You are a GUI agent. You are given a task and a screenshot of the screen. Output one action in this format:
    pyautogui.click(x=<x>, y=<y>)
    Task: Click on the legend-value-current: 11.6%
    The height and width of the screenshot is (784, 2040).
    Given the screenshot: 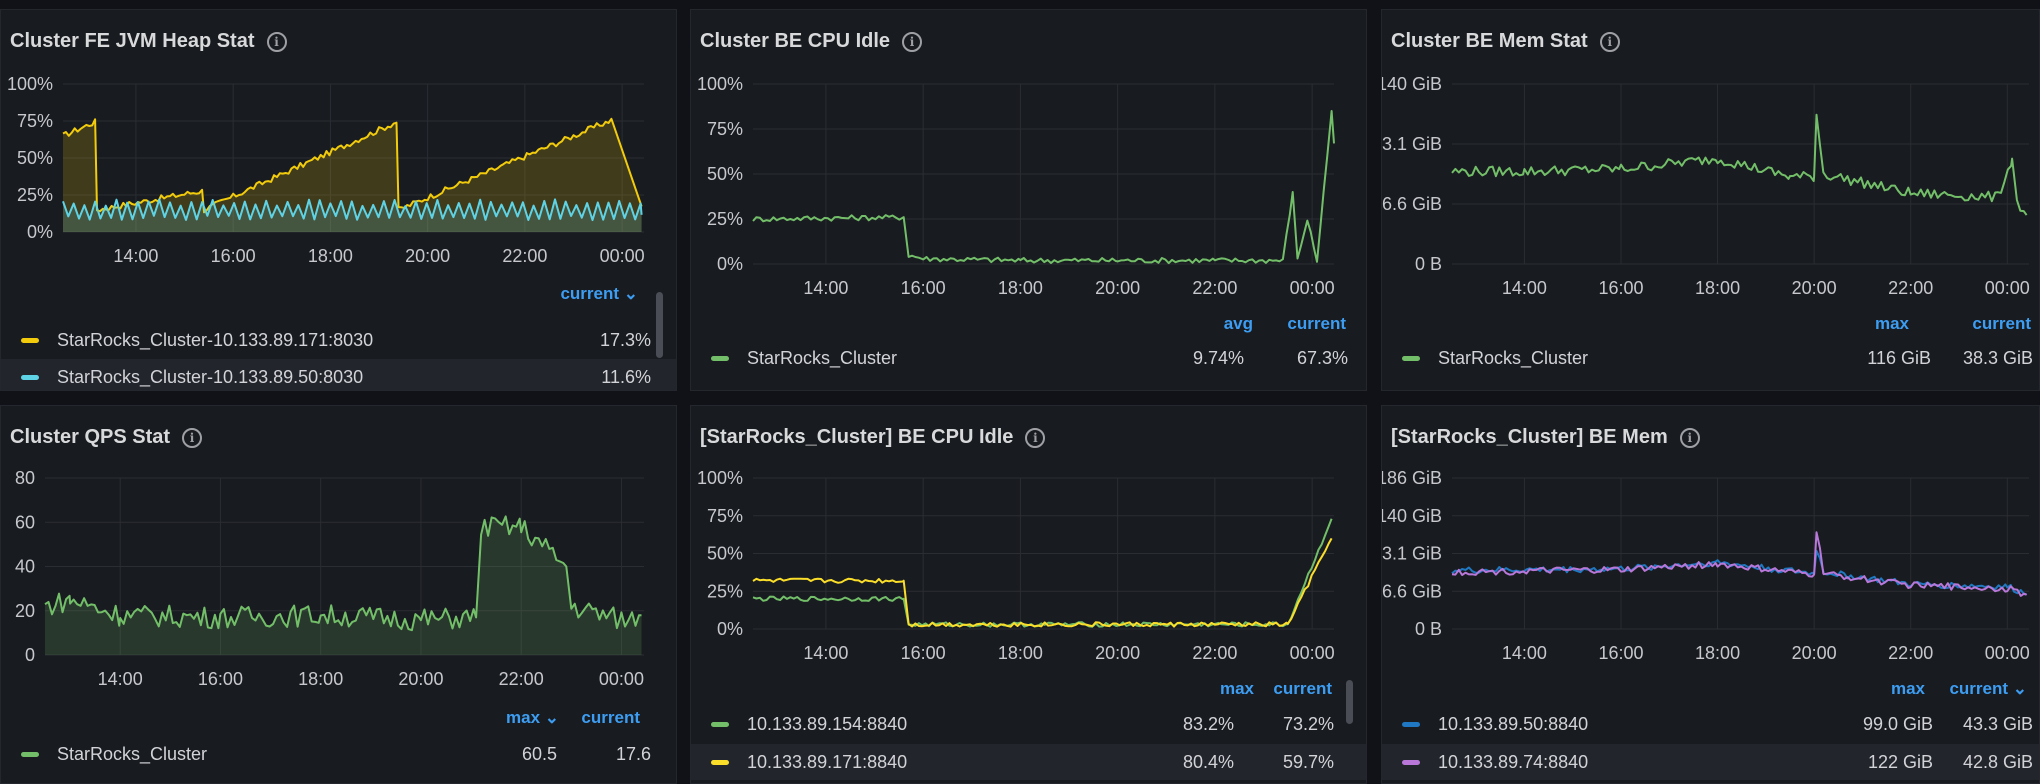 What is the action you would take?
    pyautogui.click(x=626, y=376)
    